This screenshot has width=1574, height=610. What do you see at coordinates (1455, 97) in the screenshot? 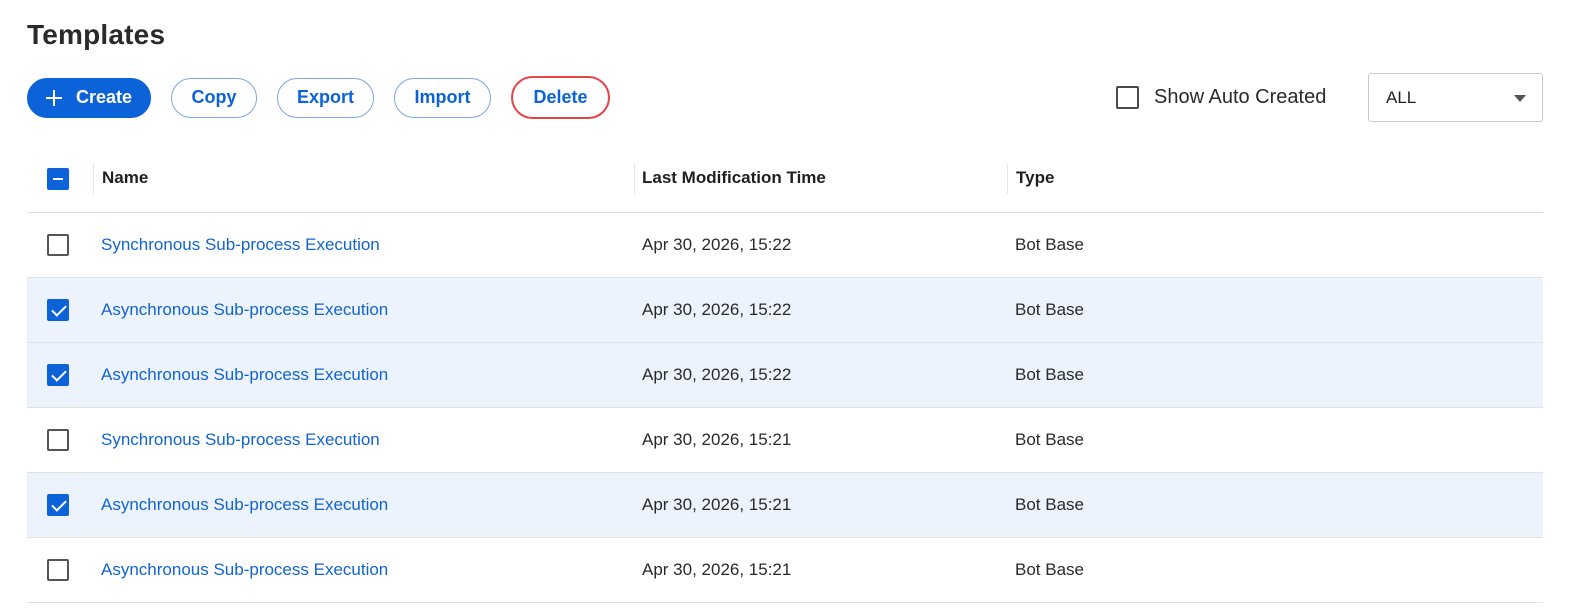
I see `type-filter-select: ALL` at bounding box center [1455, 97].